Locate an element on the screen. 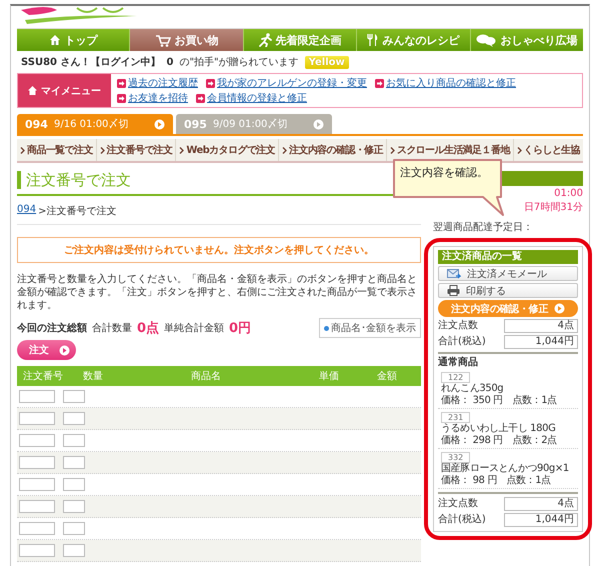 This screenshot has height=566, width=600. amount-value: 0円 is located at coordinates (240, 328).